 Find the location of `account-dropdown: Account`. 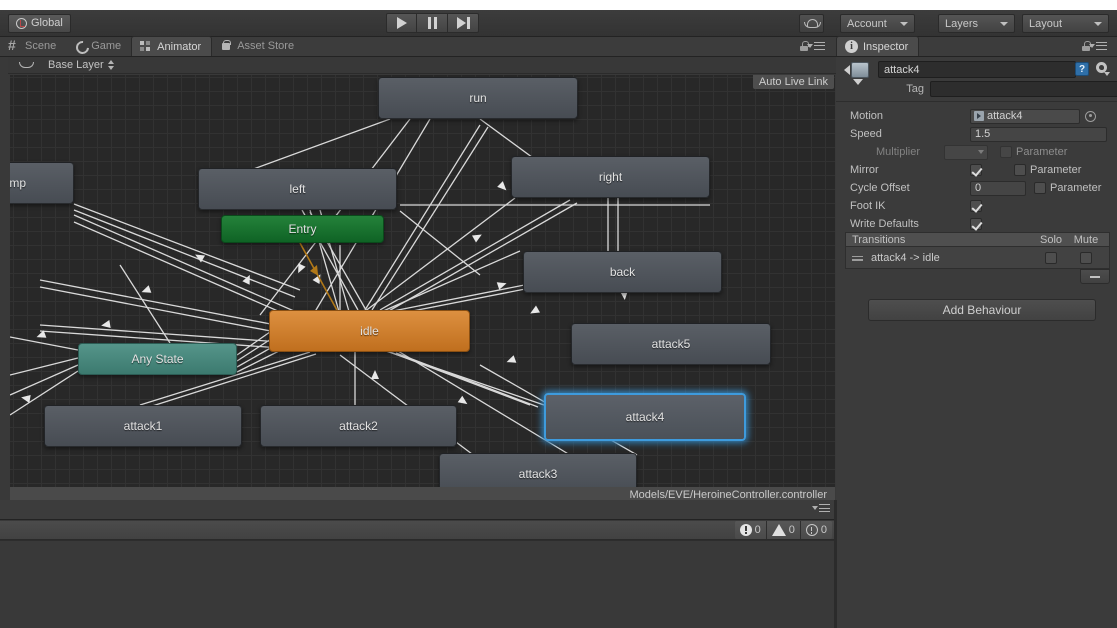

account-dropdown: Account is located at coordinates (877, 23).